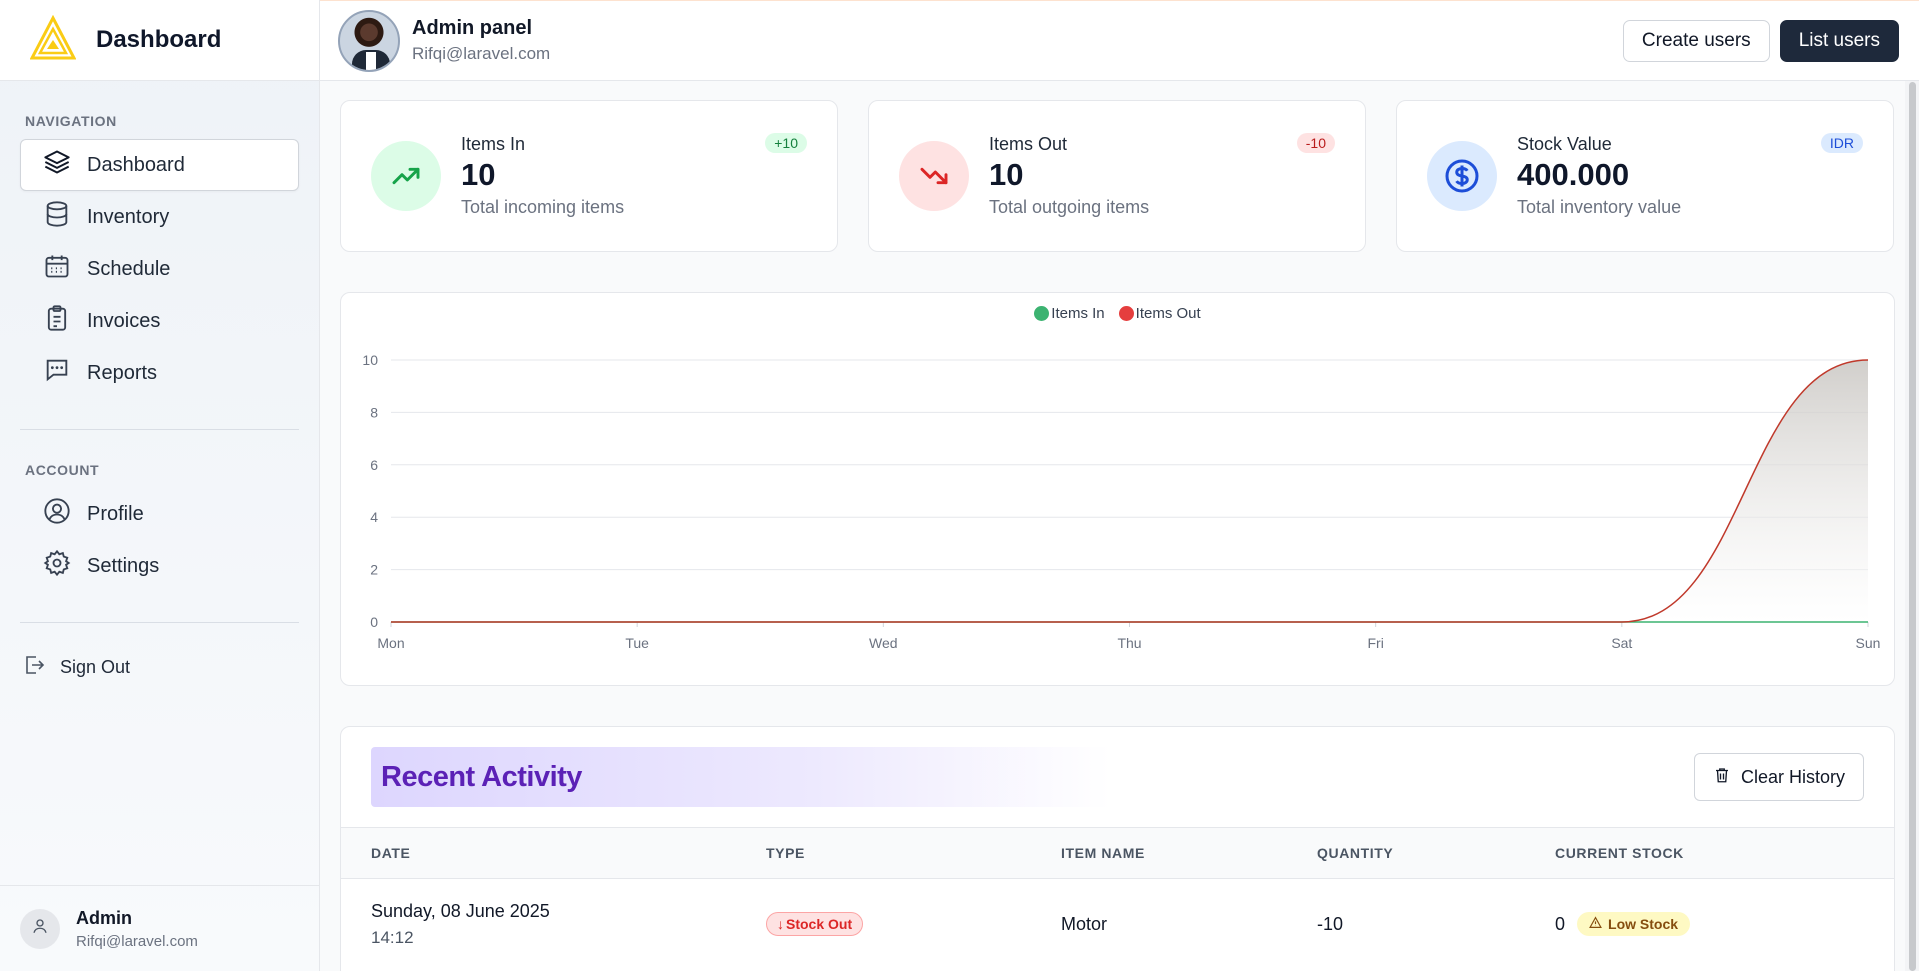  I want to click on stat-label: Stock Value, so click(1564, 144).